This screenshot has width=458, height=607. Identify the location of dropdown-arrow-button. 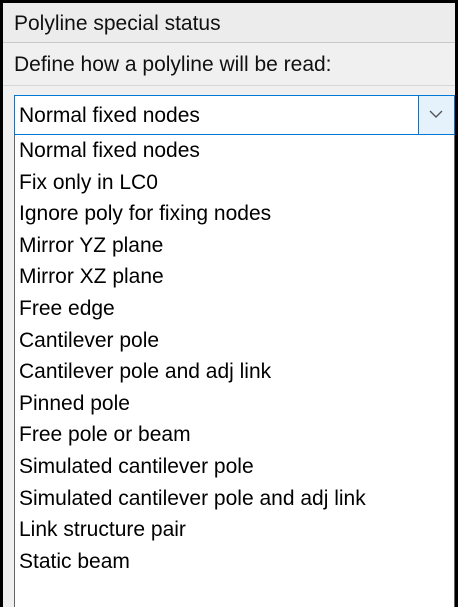
(436, 115).